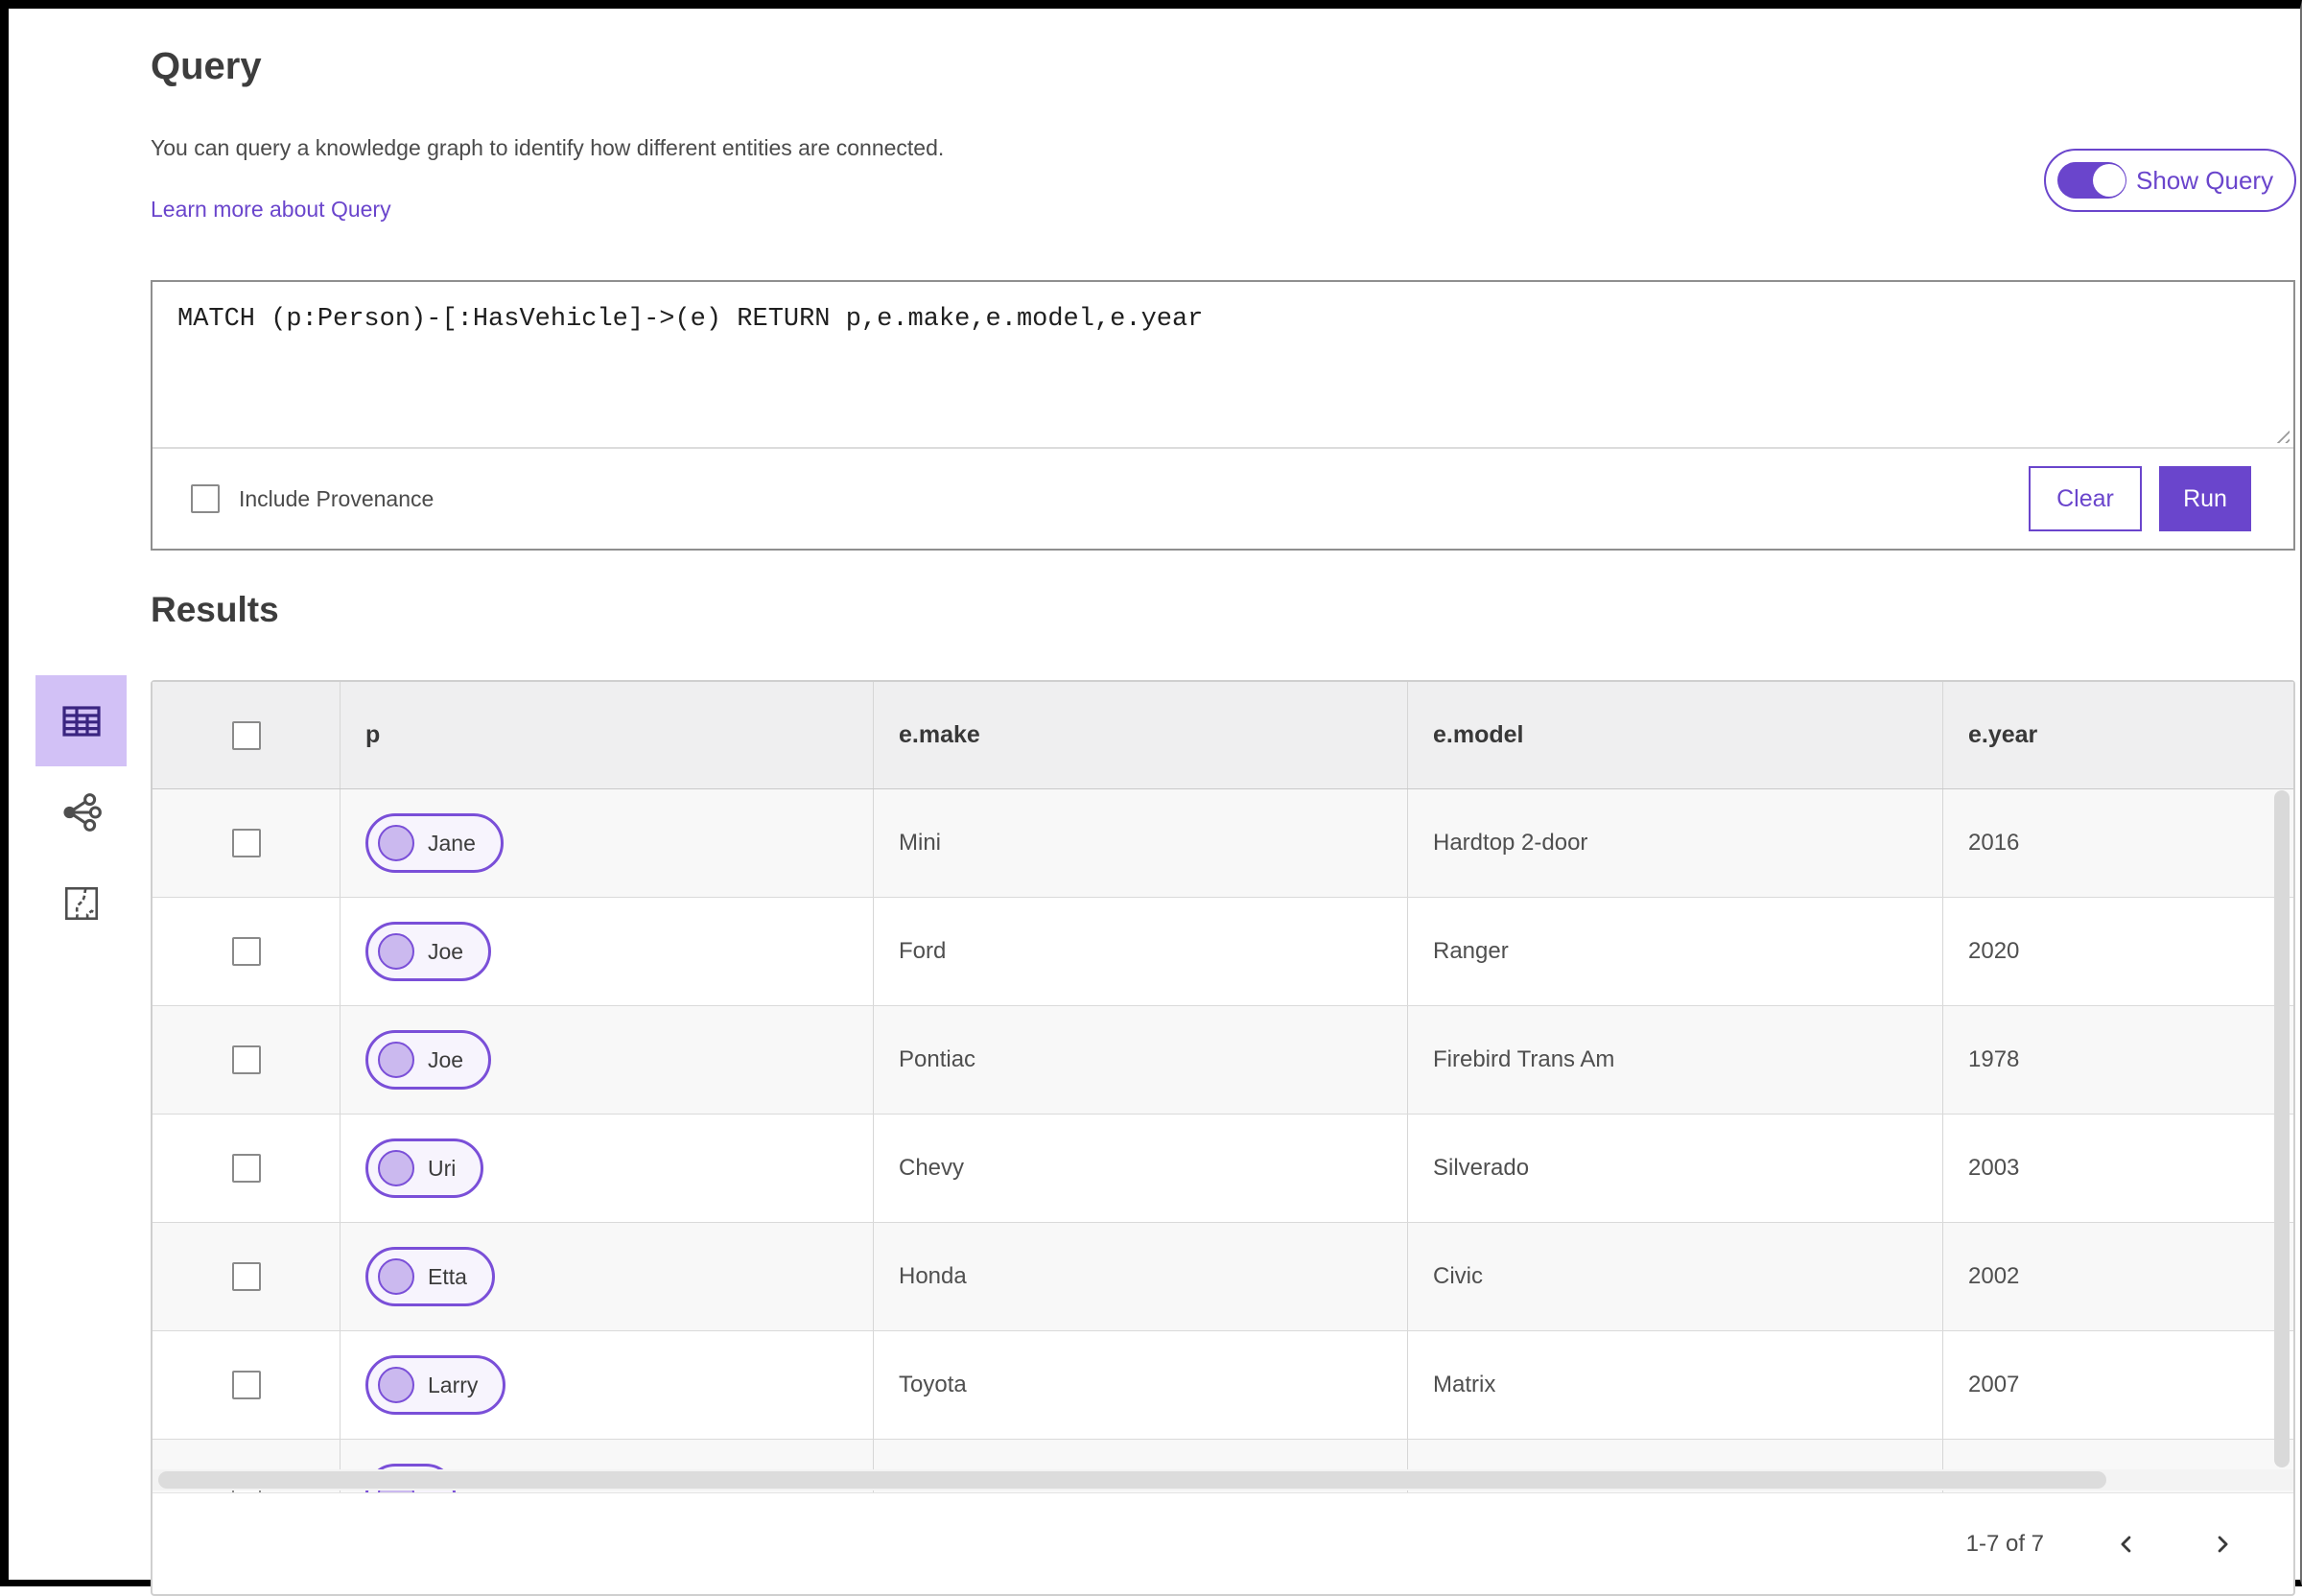 The image size is (2302, 1596). Describe the element at coordinates (2205, 498) in the screenshot. I see `run-button: Run` at that location.